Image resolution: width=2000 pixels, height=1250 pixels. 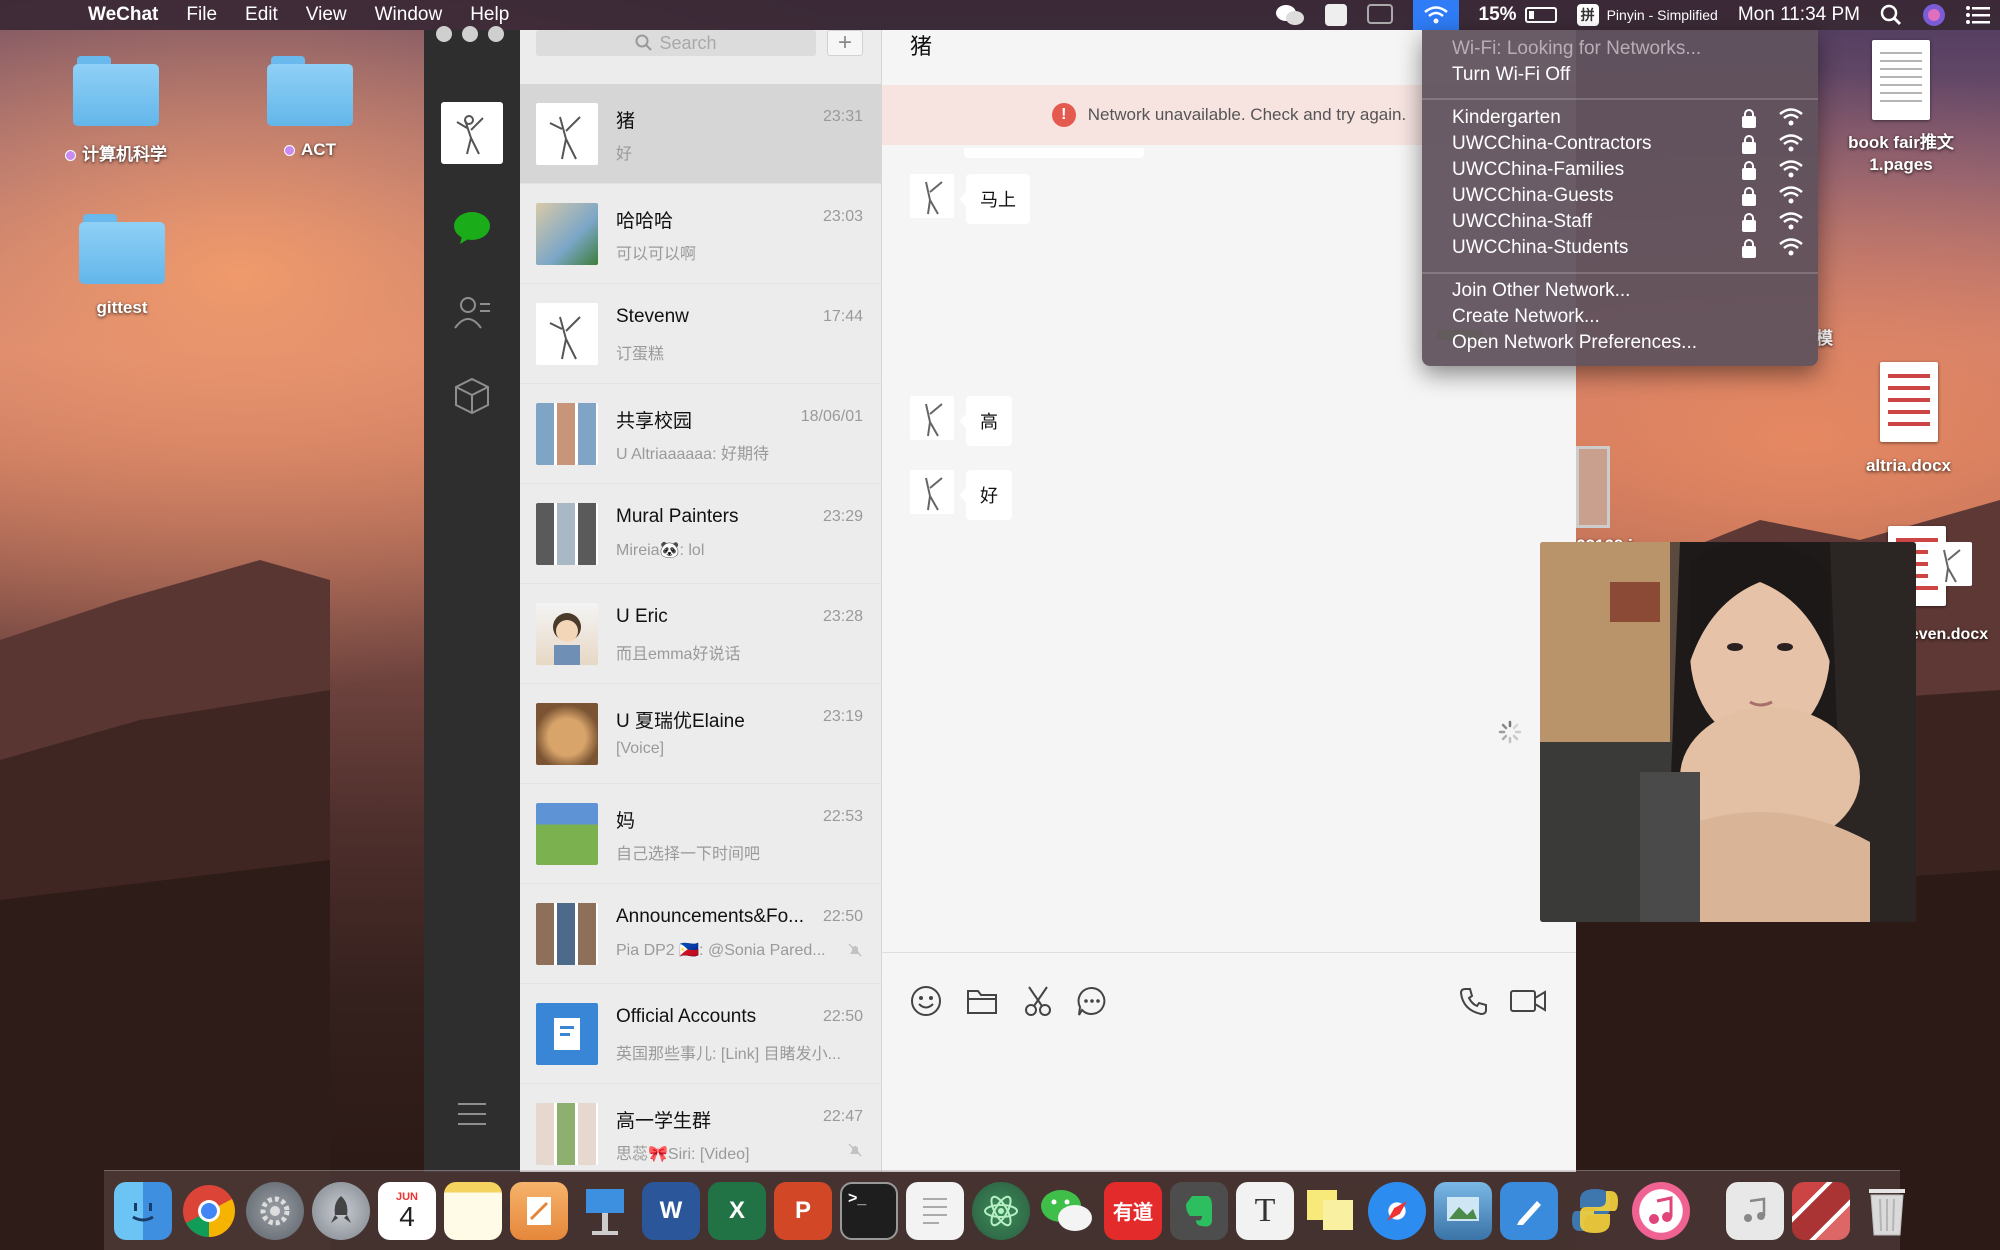 I want to click on folder-icon, so click(x=982, y=1001).